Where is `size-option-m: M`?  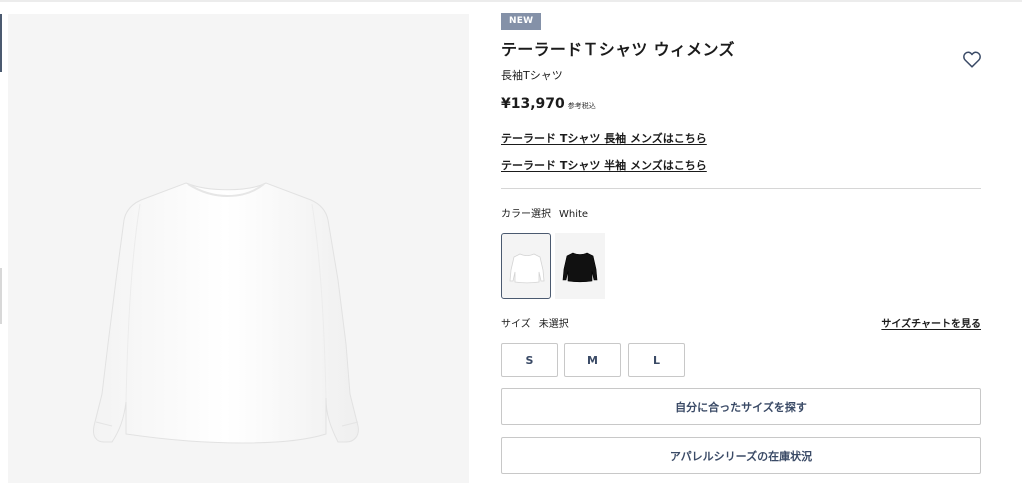 size-option-m: M is located at coordinates (592, 360).